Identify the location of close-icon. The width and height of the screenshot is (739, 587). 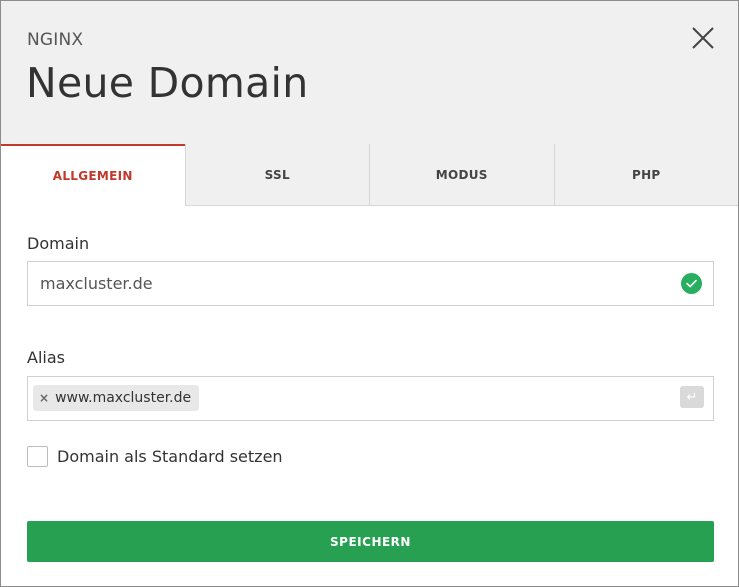
(703, 38).